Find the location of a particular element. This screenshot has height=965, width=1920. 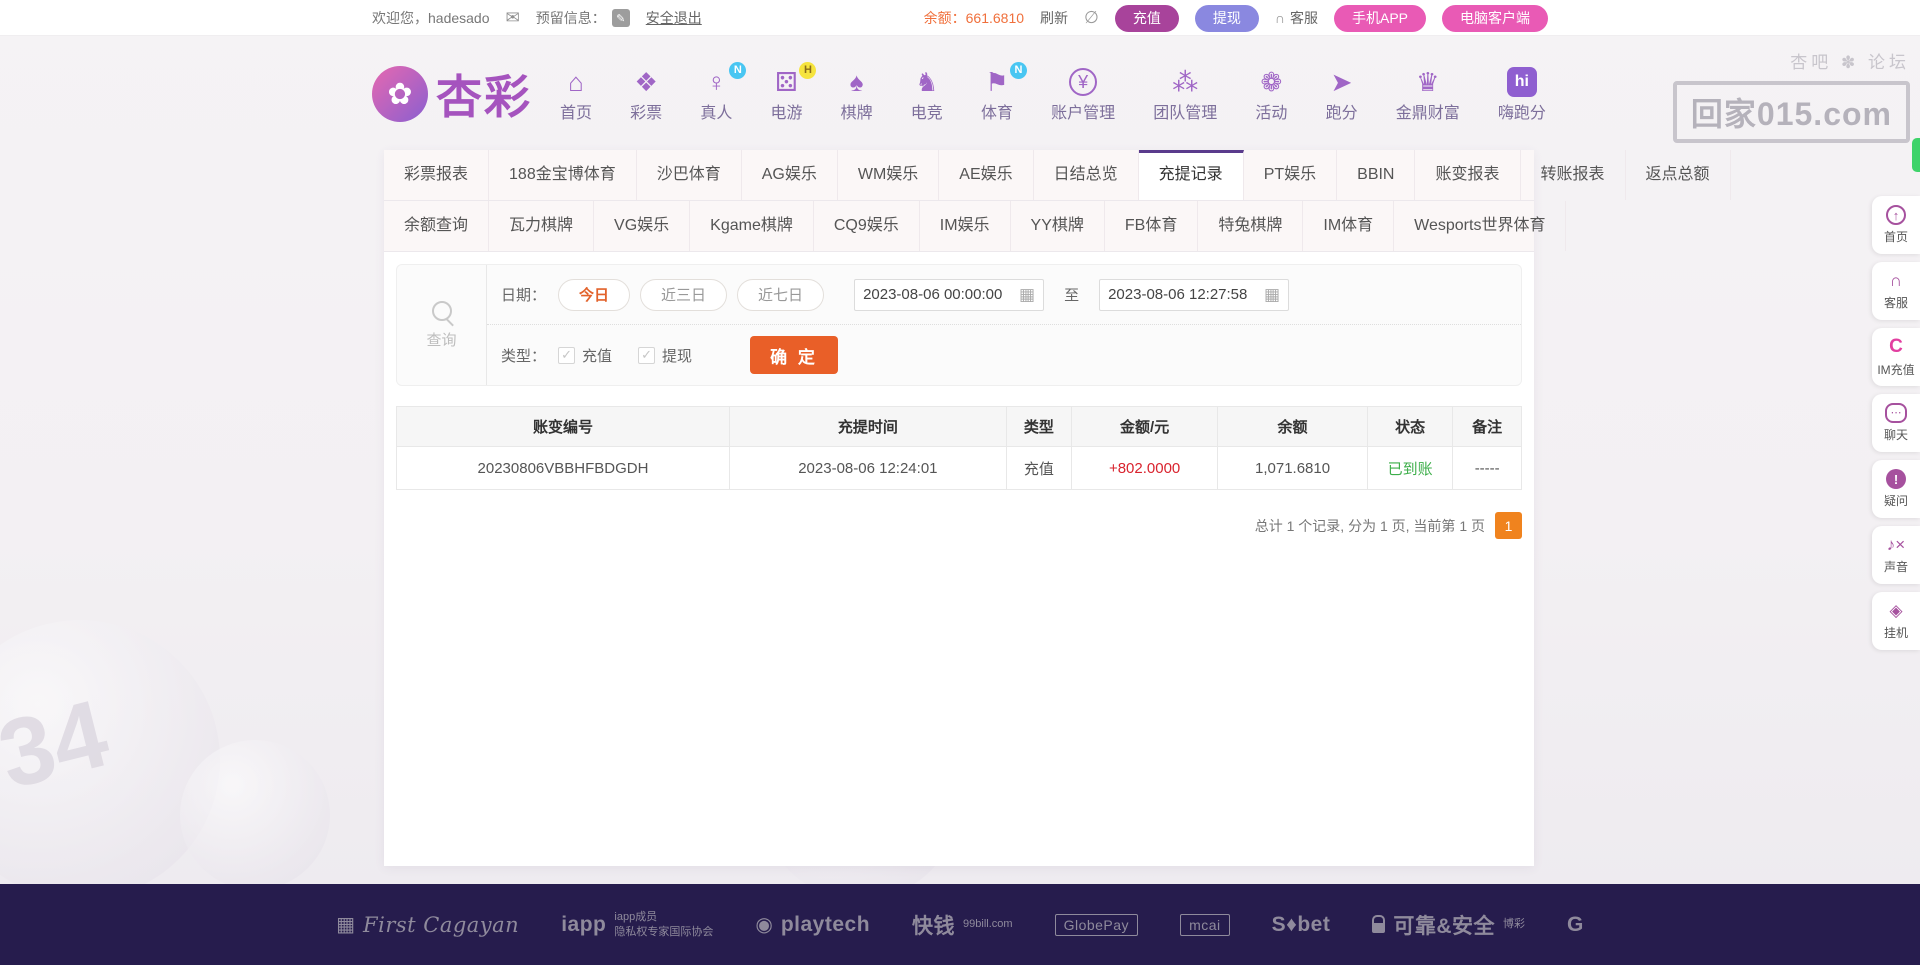

partner-logo: S♦bet is located at coordinates (1301, 925).